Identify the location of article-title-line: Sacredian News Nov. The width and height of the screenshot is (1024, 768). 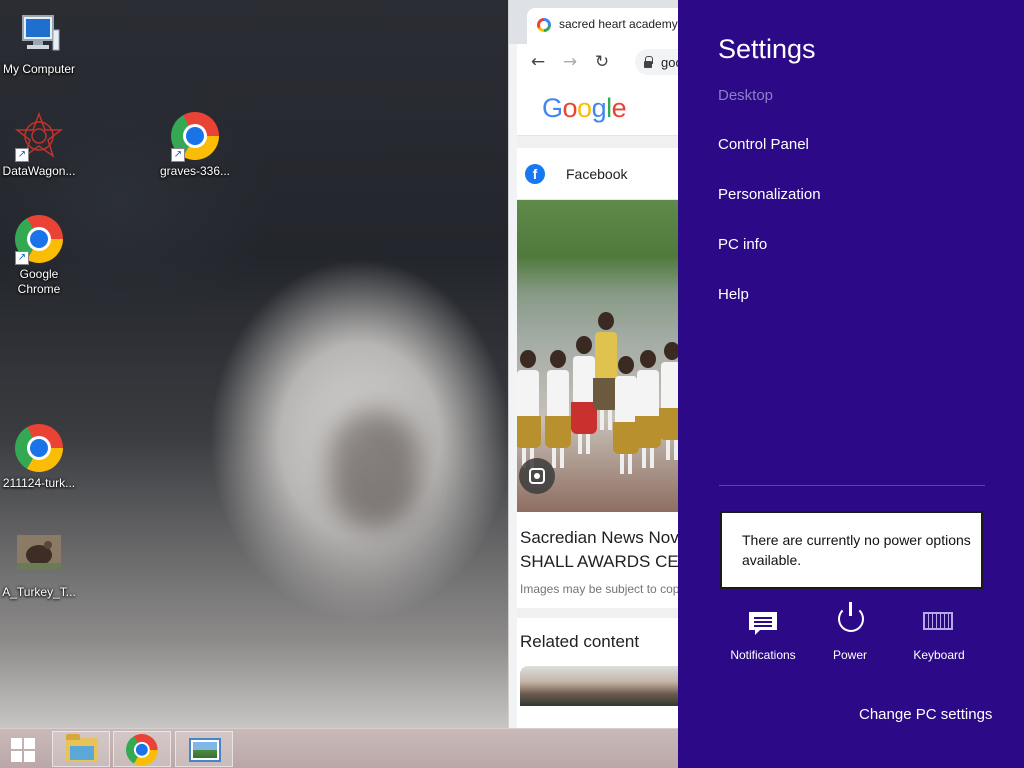
(599, 537).